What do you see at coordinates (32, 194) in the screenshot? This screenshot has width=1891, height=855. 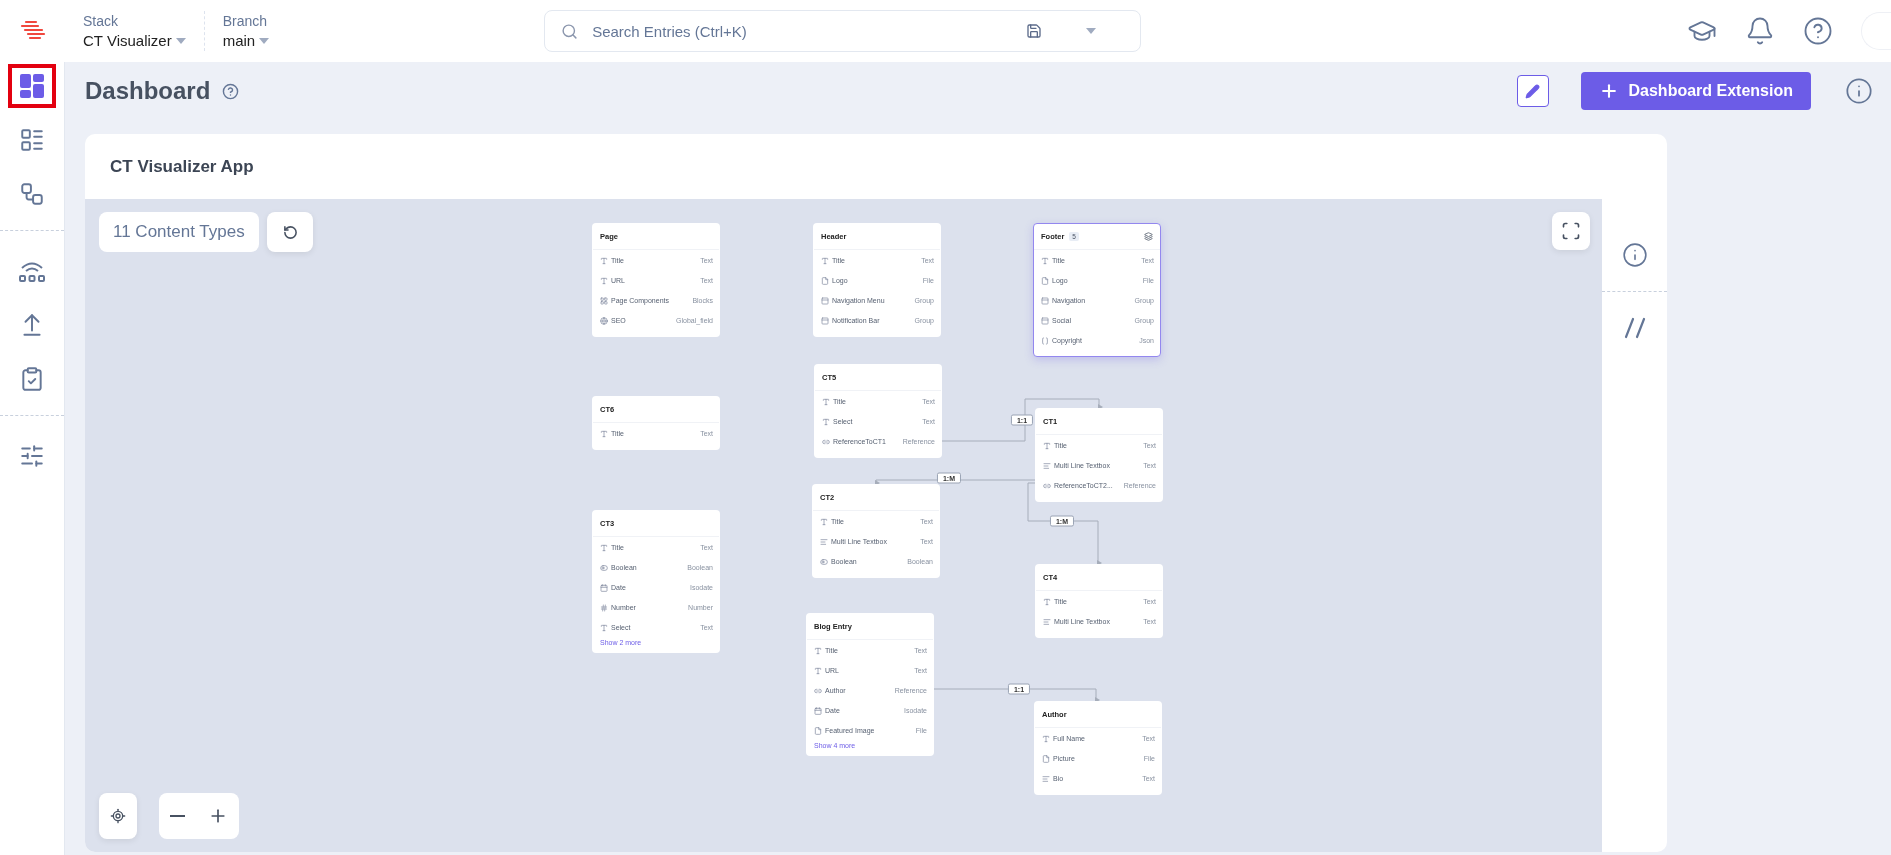 I see `hierarchy-icon` at bounding box center [32, 194].